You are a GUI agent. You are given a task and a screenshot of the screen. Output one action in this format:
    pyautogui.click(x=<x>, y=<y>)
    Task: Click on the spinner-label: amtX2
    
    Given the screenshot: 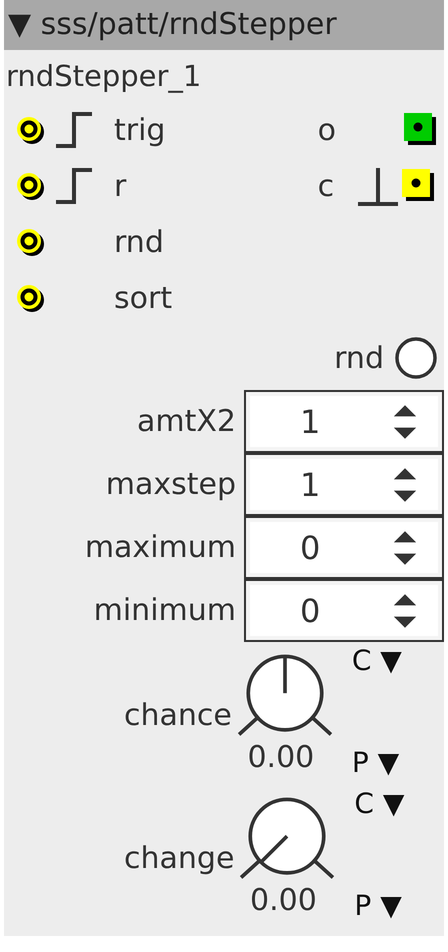 What is the action you would take?
    pyautogui.click(x=186, y=421)
    